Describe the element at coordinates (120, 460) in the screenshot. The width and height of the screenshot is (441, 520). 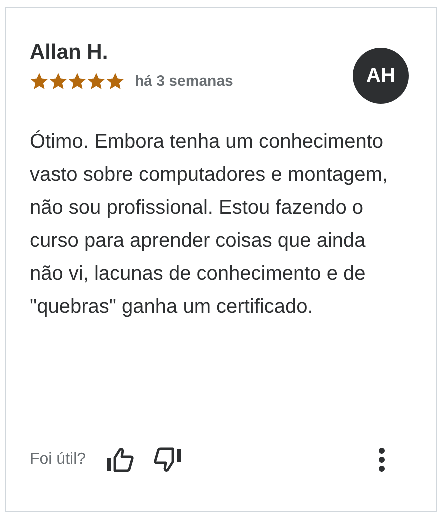
I see `thumbs-up-icon` at that location.